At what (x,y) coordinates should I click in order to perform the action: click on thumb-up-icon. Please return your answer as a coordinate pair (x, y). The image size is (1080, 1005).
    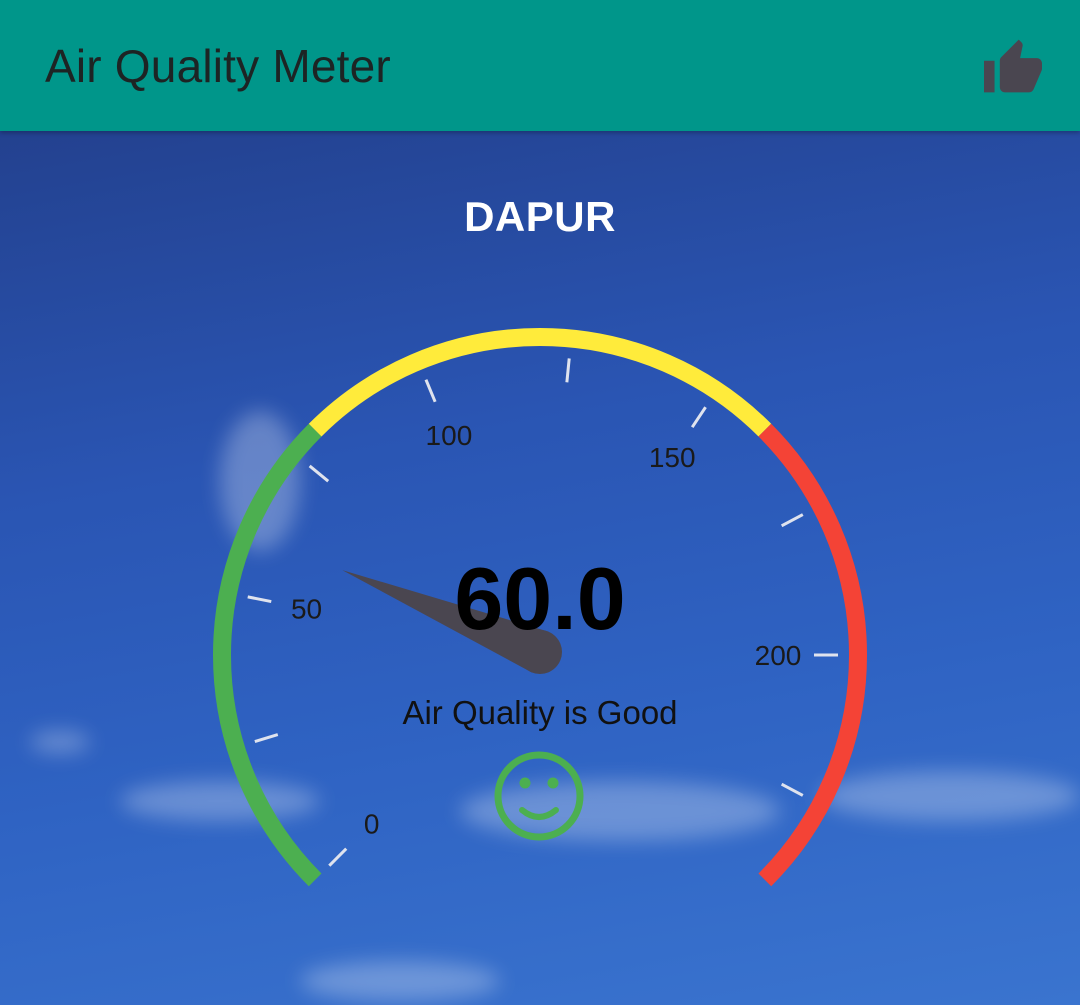
    Looking at the image, I should click on (1013, 65).